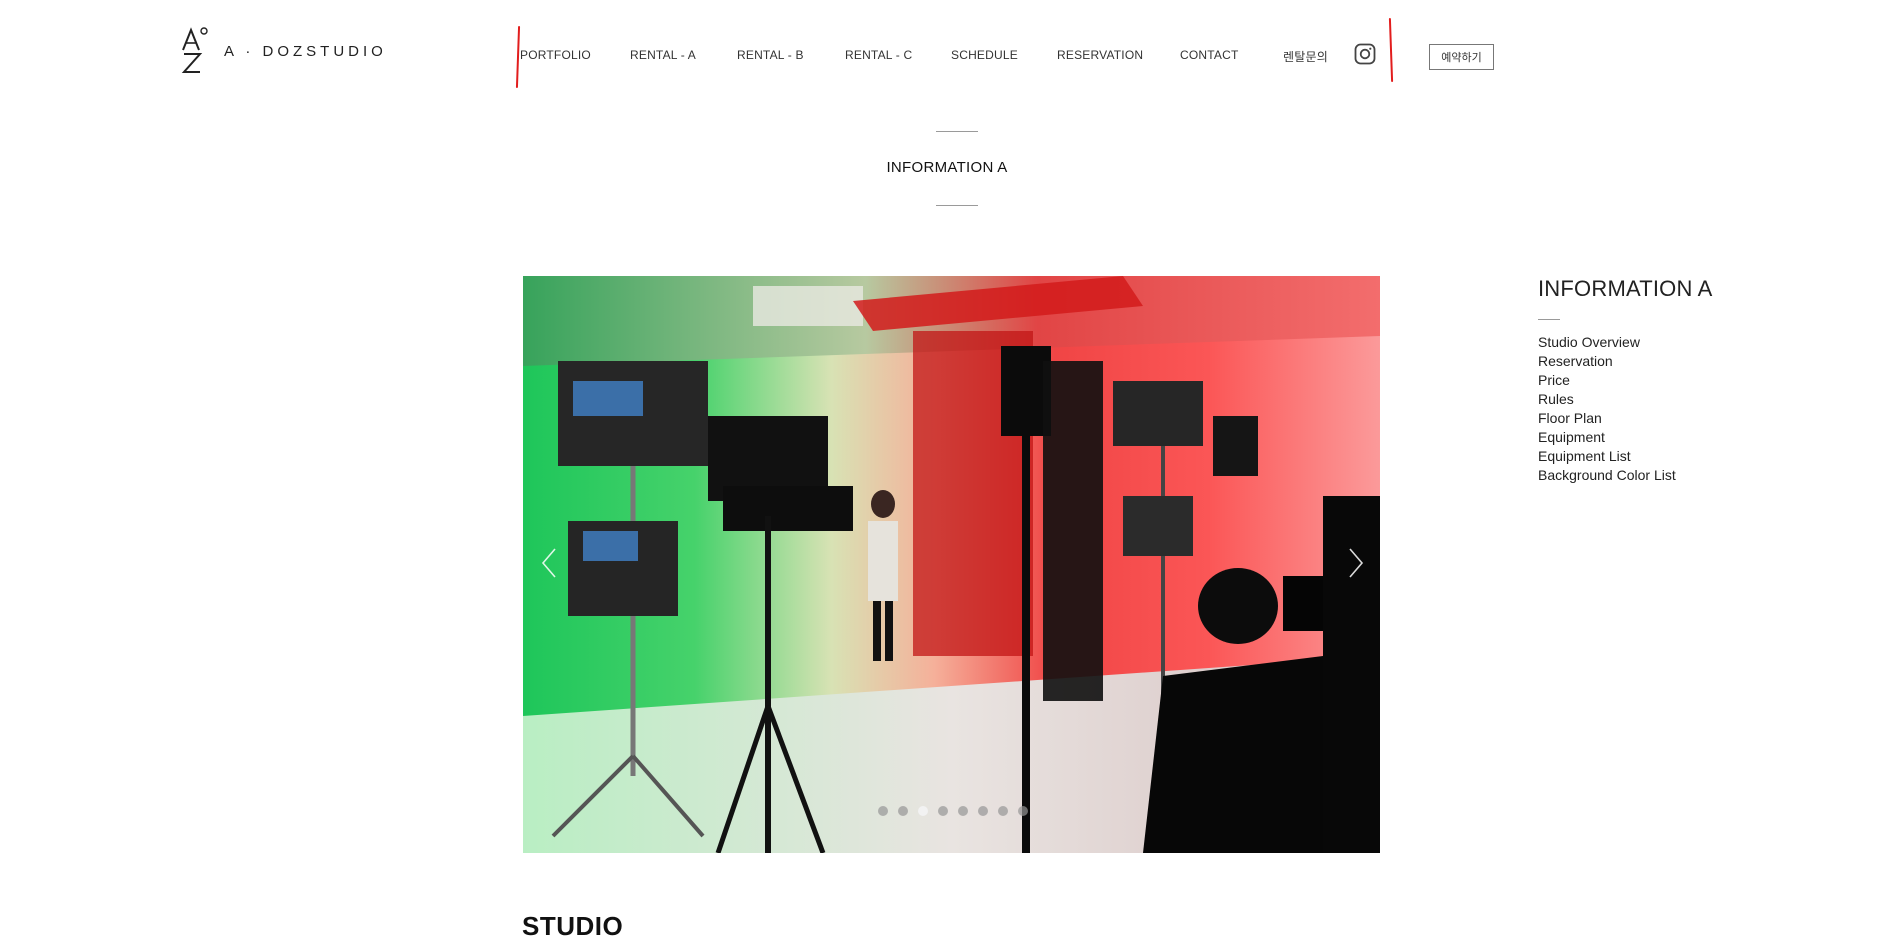 The width and height of the screenshot is (1894, 942). What do you see at coordinates (1356, 563) in the screenshot?
I see `chevron-right-icon` at bounding box center [1356, 563].